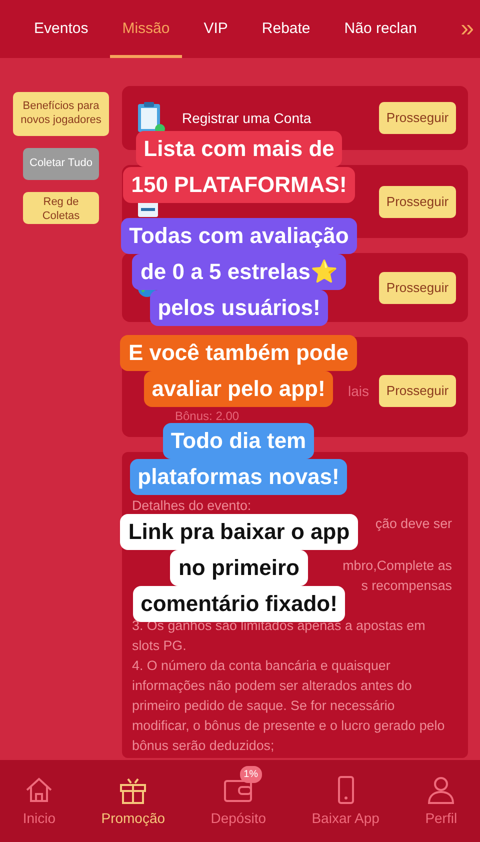  What do you see at coordinates (358, 391) in the screenshot?
I see `task-title: lais` at bounding box center [358, 391].